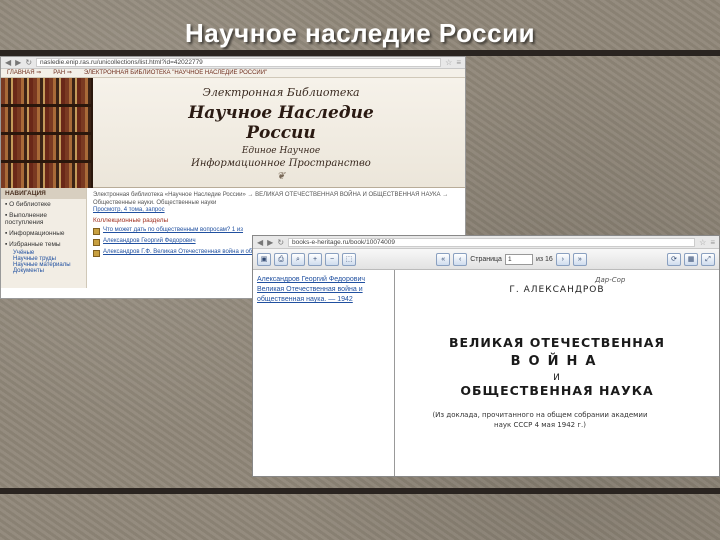 This screenshot has height=540, width=720. I want to click on first-page-icon: «, so click(443, 259).